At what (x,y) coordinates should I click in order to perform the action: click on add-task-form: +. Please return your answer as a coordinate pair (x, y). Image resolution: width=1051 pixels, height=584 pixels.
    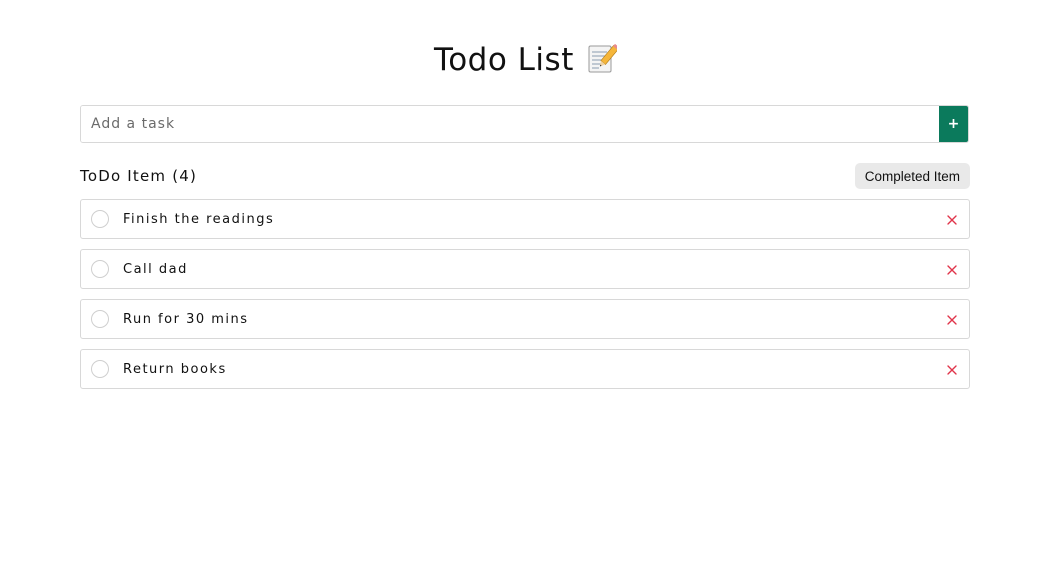
    Looking at the image, I should click on (524, 124).